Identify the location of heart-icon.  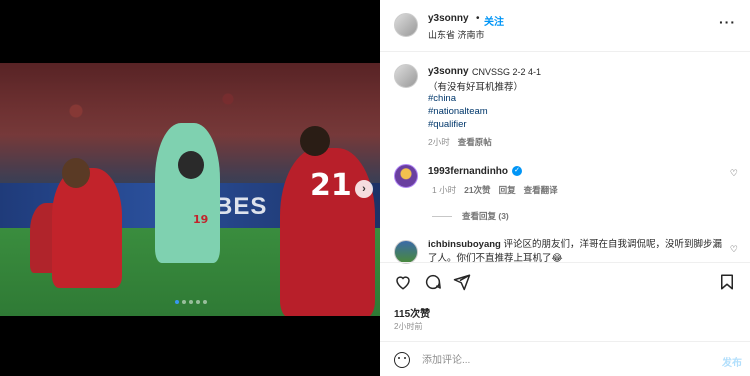
(403, 282).